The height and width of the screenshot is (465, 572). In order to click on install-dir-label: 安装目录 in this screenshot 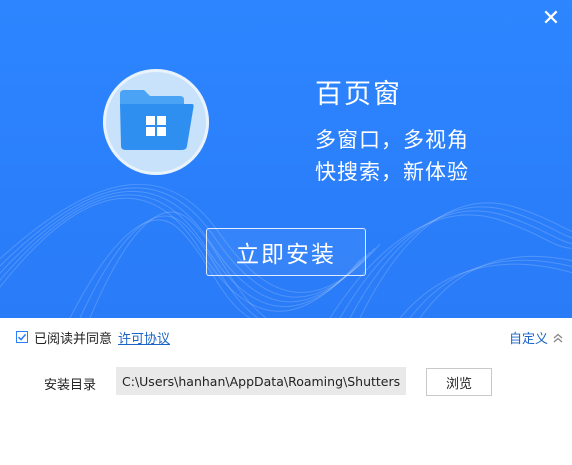, I will do `click(70, 385)`.